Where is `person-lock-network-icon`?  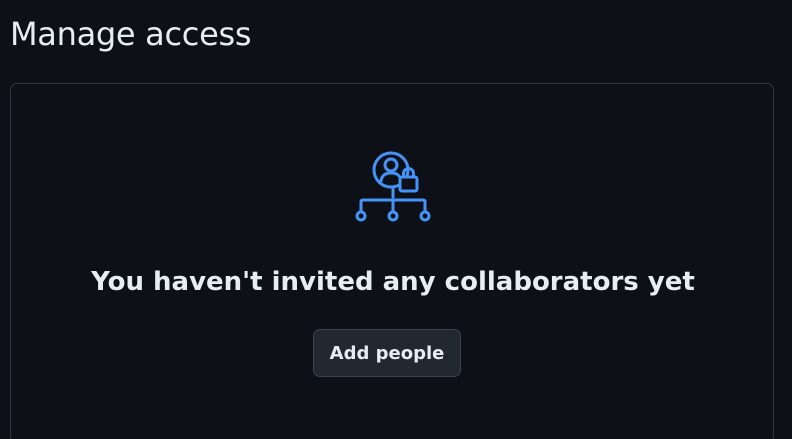
person-lock-network-icon is located at coordinates (393, 186).